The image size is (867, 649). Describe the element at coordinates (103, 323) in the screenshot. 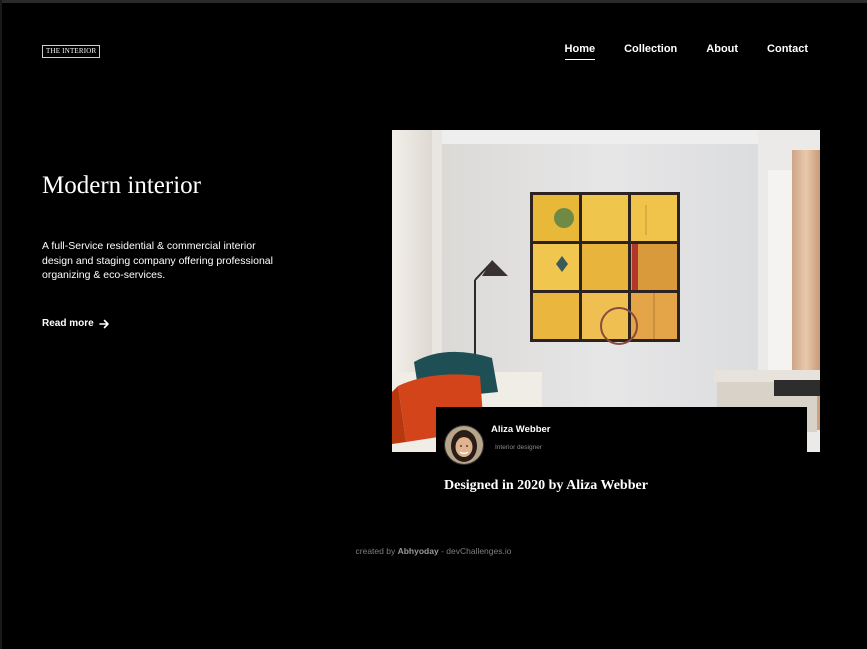

I see `arrow-right-icon` at that location.